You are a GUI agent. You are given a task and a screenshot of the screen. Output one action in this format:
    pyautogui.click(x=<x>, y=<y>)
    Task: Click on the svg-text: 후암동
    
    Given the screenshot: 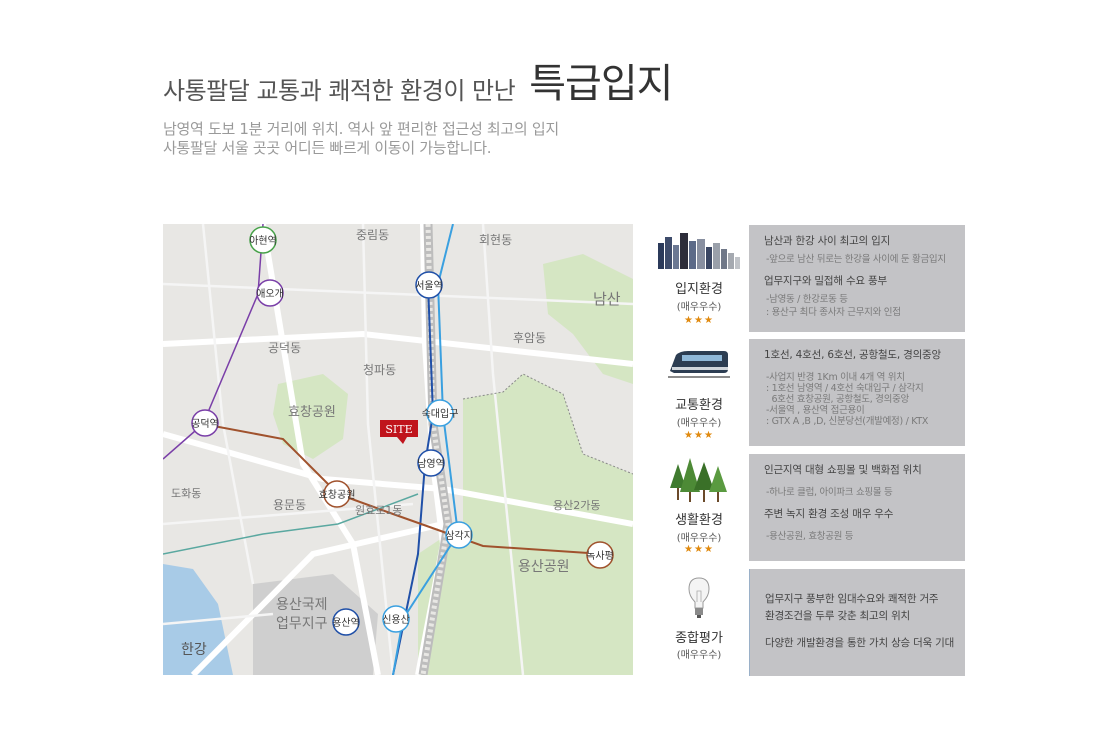 What is the action you would take?
    pyautogui.click(x=529, y=338)
    